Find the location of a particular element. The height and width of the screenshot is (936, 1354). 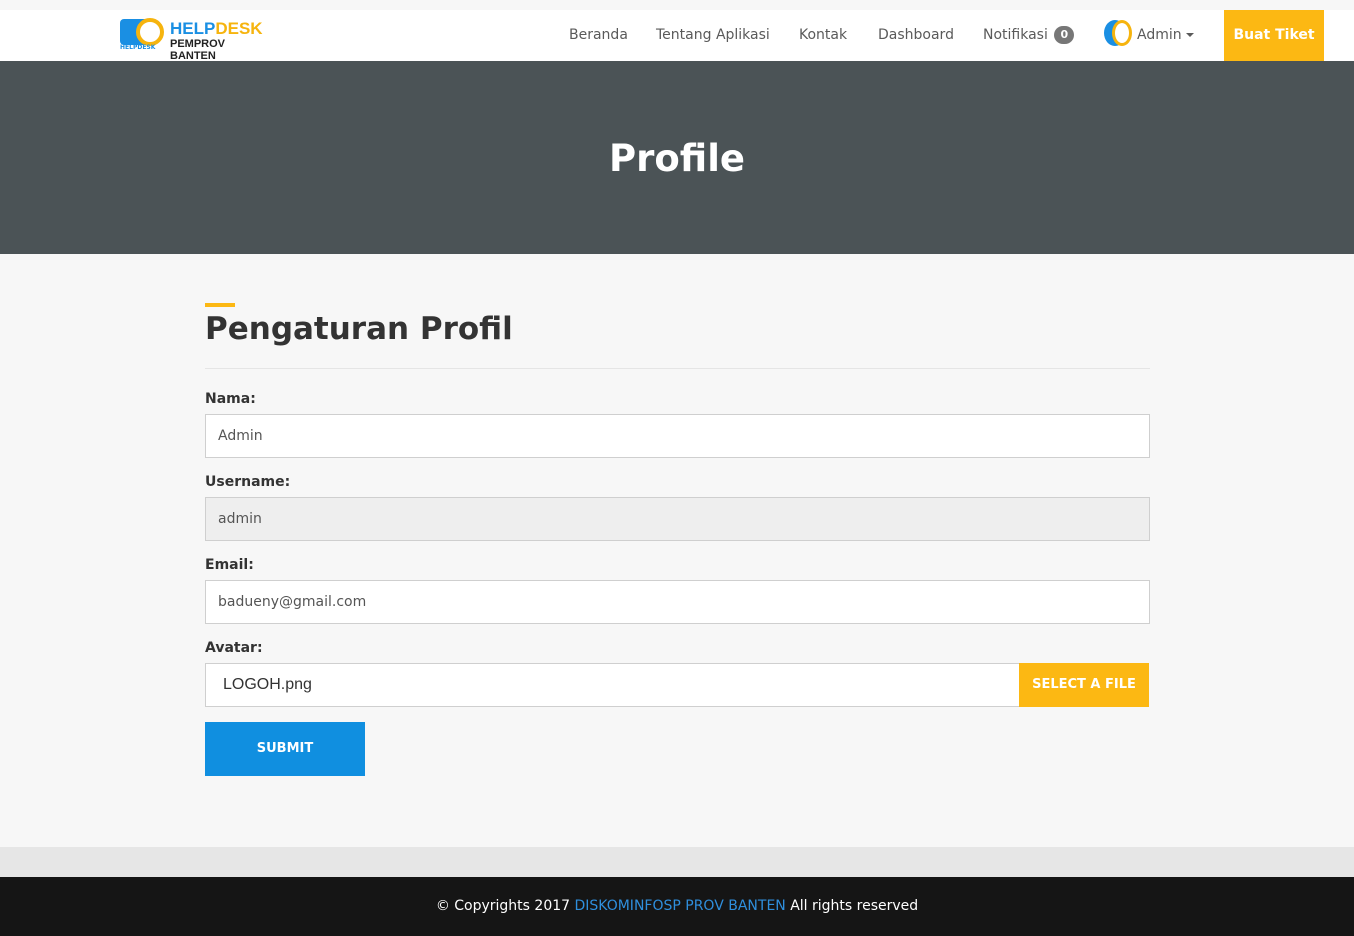

nav-tentang-aplikasi: Tentang Aplikasi is located at coordinates (713, 35).